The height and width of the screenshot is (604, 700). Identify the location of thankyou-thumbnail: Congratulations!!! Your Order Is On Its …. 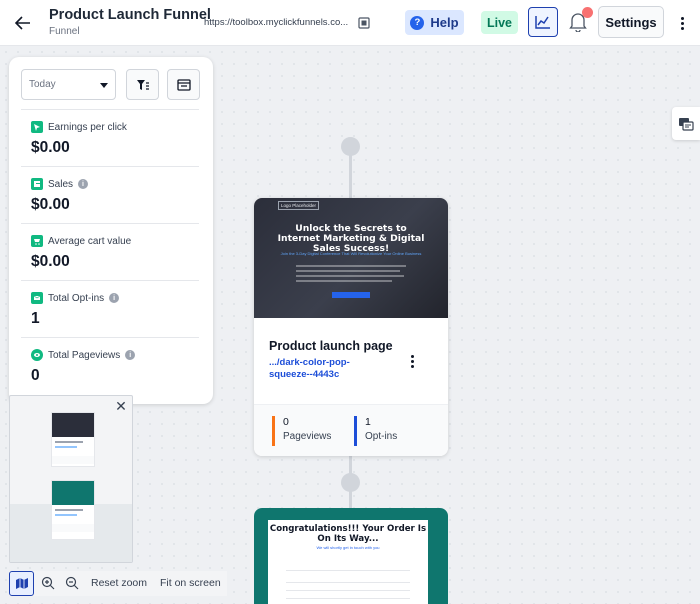
(348, 562).